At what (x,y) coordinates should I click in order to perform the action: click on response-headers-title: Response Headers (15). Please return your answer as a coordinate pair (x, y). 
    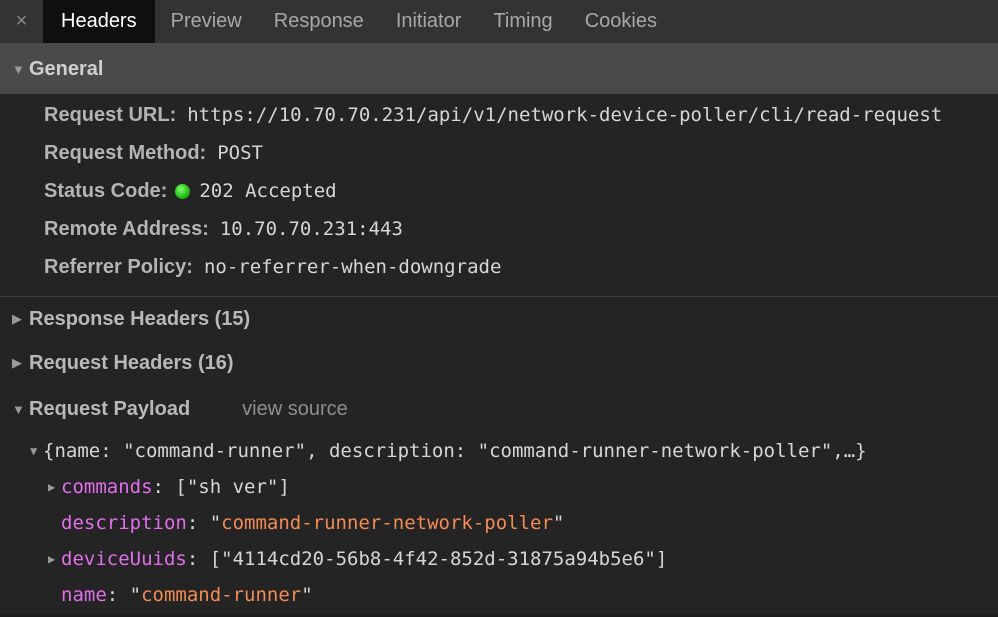
    Looking at the image, I should click on (140, 318).